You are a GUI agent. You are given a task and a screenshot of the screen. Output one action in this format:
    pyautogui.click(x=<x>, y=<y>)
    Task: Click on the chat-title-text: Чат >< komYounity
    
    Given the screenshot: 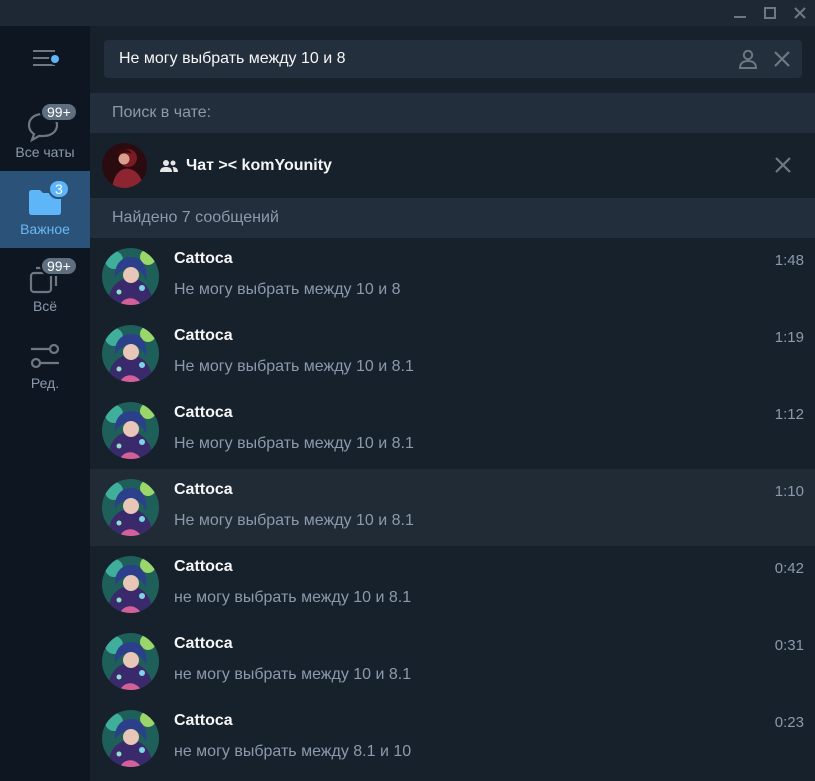 What is the action you would take?
    pyautogui.click(x=259, y=165)
    